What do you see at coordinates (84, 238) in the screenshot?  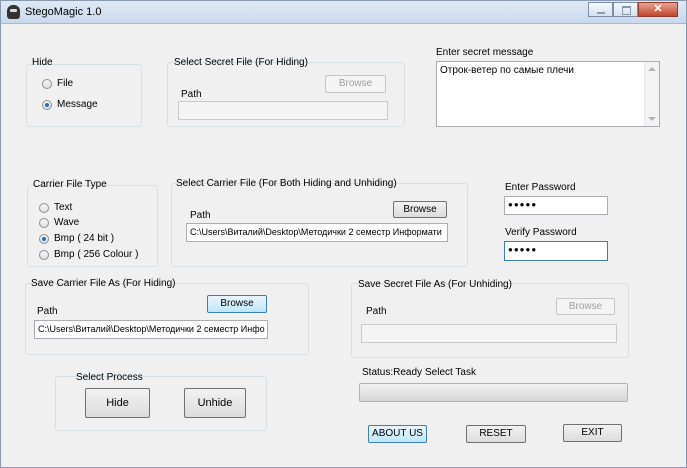 I see `radio-bmp-24-label: Bmp ( 24 bit )` at bounding box center [84, 238].